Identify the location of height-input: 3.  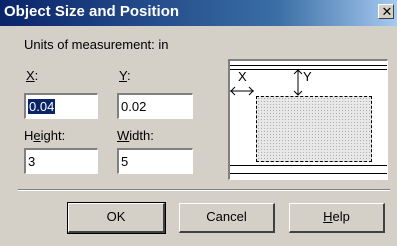
(61, 161).